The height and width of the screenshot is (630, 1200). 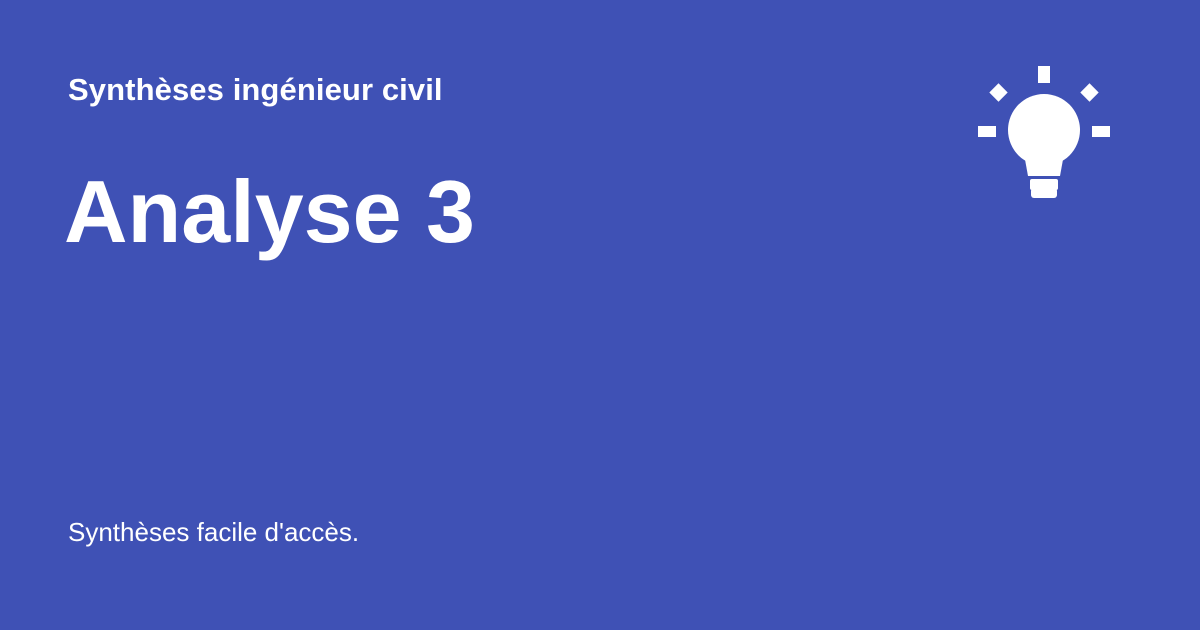 What do you see at coordinates (255, 89) in the screenshot?
I see `site-name: Synthèses ingénieur civil` at bounding box center [255, 89].